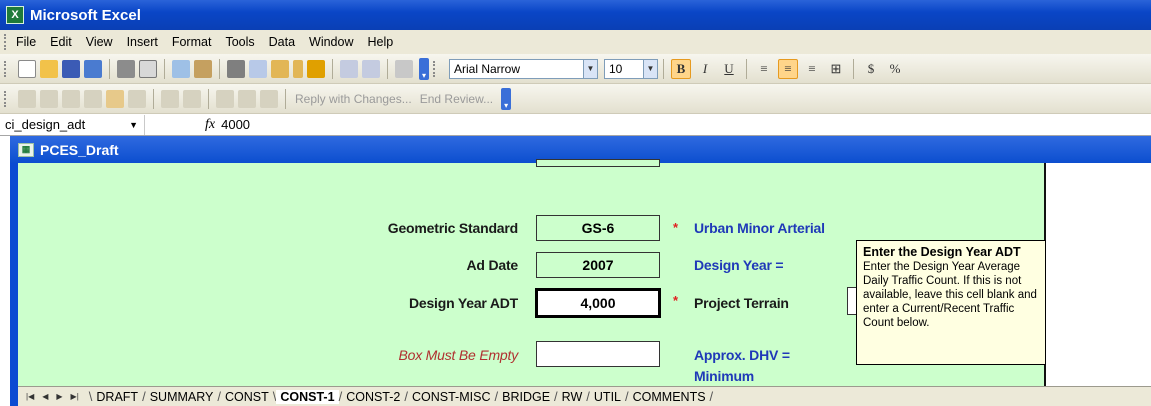 This screenshot has height=406, width=1151. What do you see at coordinates (607, 397) in the screenshot?
I see `tab-util: UTIL` at bounding box center [607, 397].